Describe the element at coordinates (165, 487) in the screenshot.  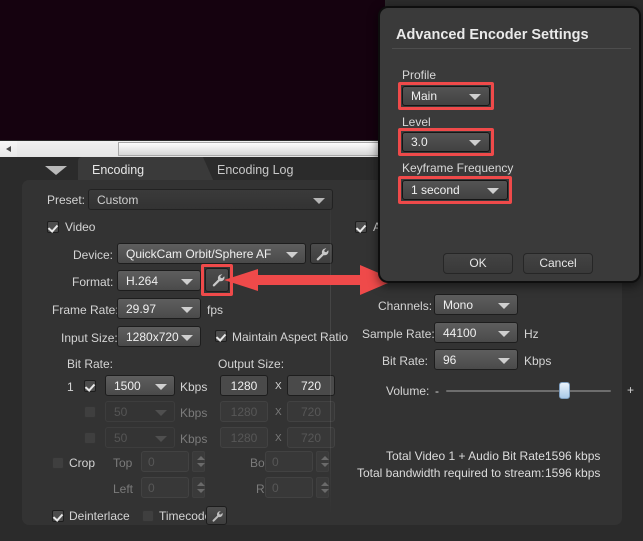
I see `crop-left-input: 0` at that location.